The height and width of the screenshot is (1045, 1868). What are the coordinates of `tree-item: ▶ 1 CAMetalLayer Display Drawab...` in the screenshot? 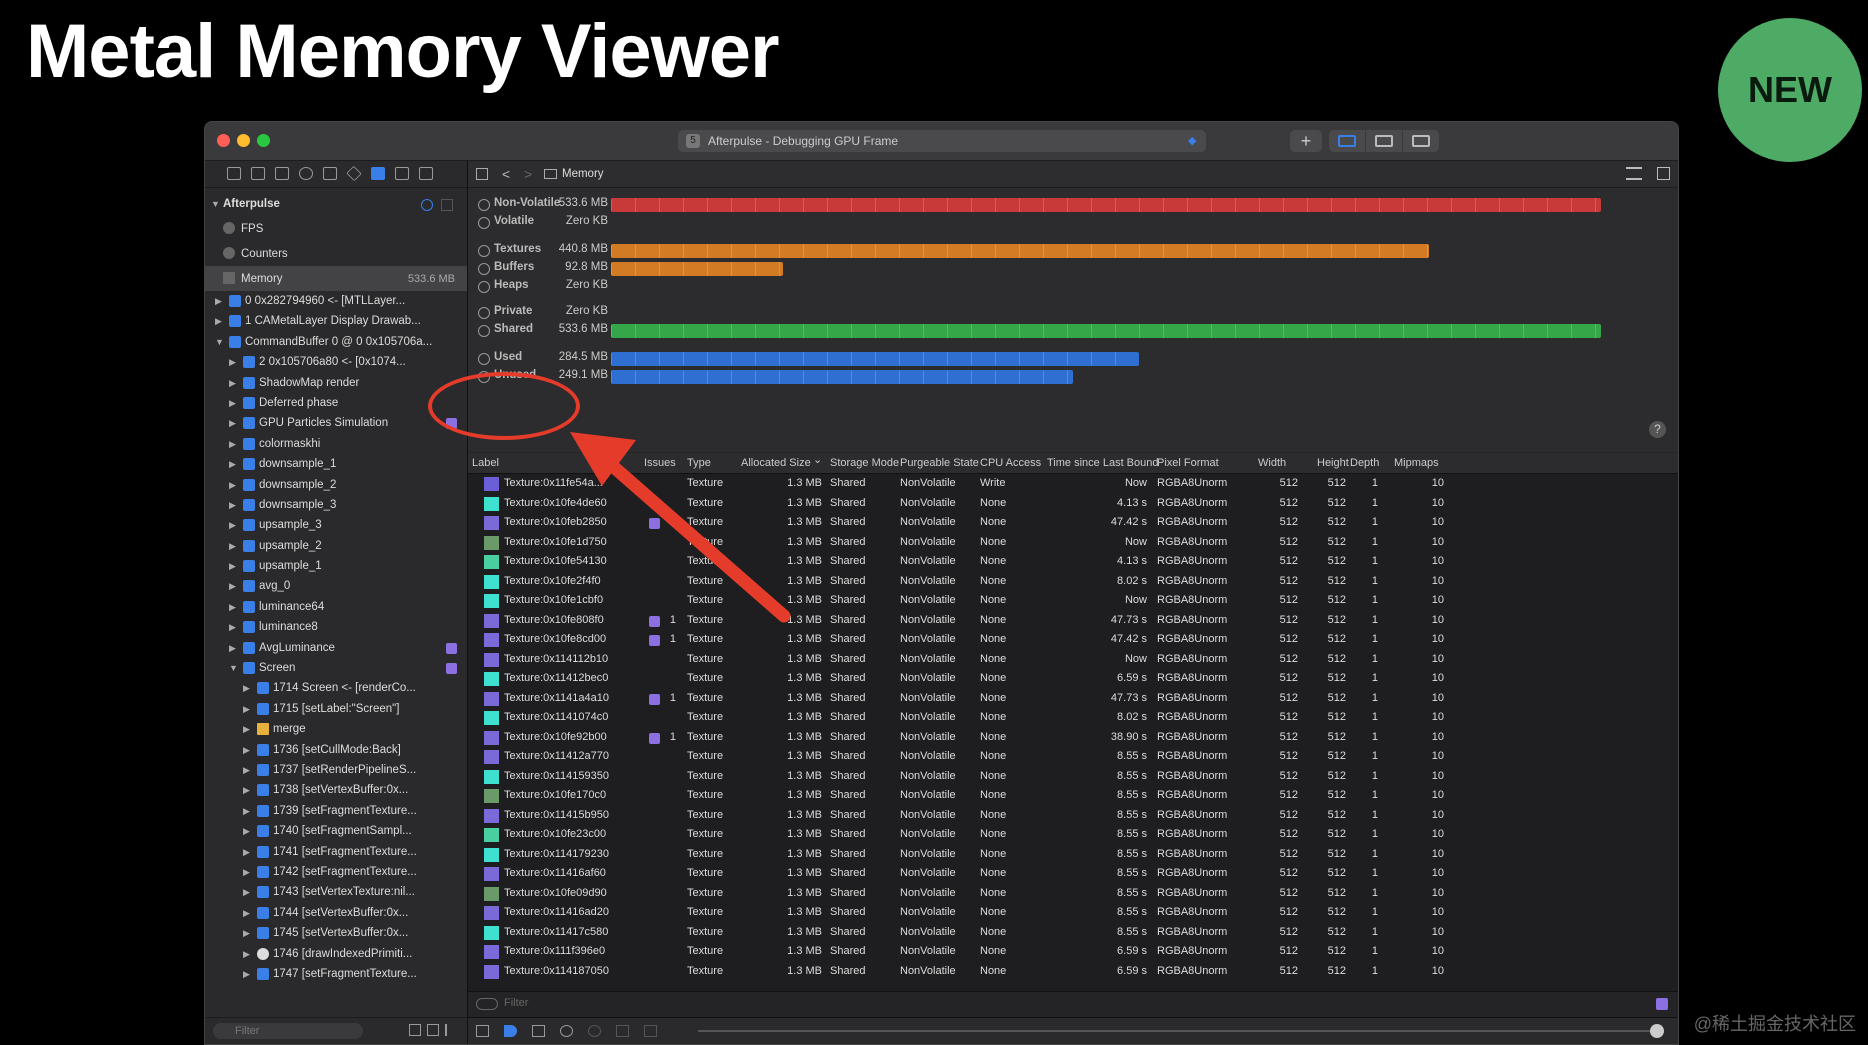 It's located at (336, 321).